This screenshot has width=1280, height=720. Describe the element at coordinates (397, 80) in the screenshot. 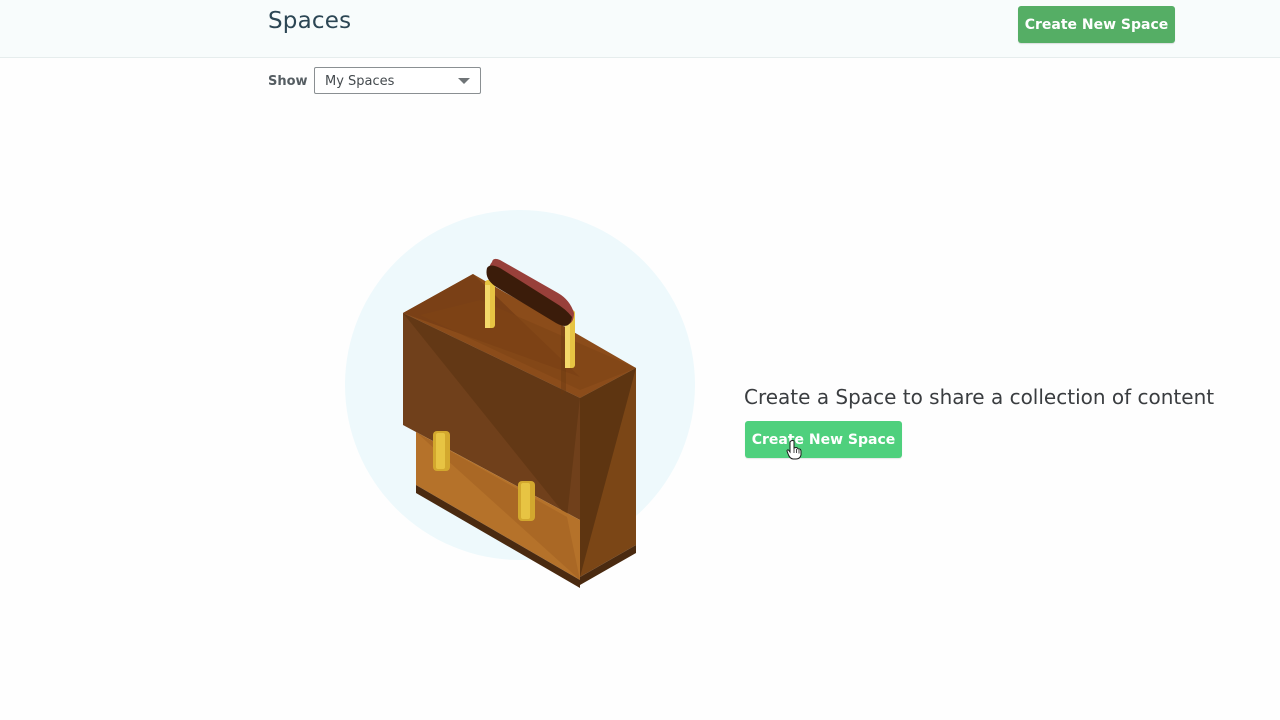

I see `show-filter-select: My Spaces` at that location.